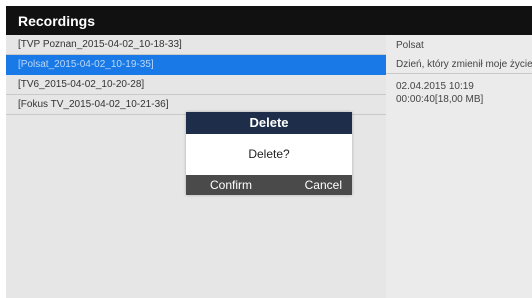  What do you see at coordinates (196, 65) in the screenshot?
I see `list-item-selected: [Polsat_2015-04-02_10-19-35]` at bounding box center [196, 65].